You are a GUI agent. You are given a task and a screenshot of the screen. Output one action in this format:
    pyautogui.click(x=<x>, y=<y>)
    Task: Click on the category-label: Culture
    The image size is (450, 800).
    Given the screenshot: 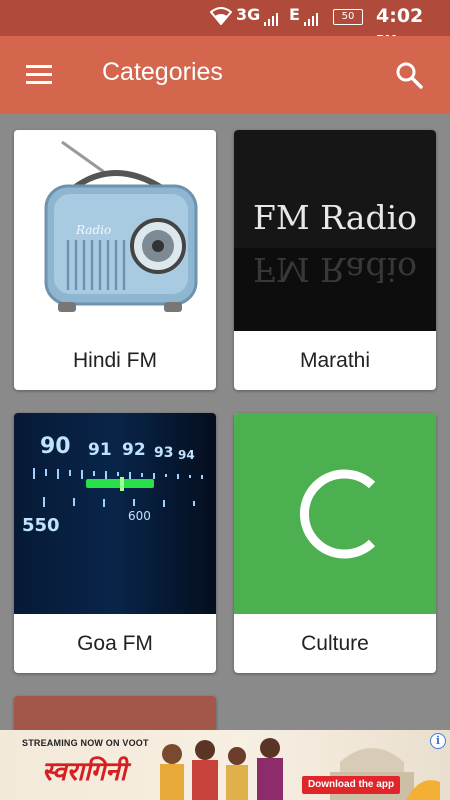 What is the action you would take?
    pyautogui.click(x=335, y=643)
    